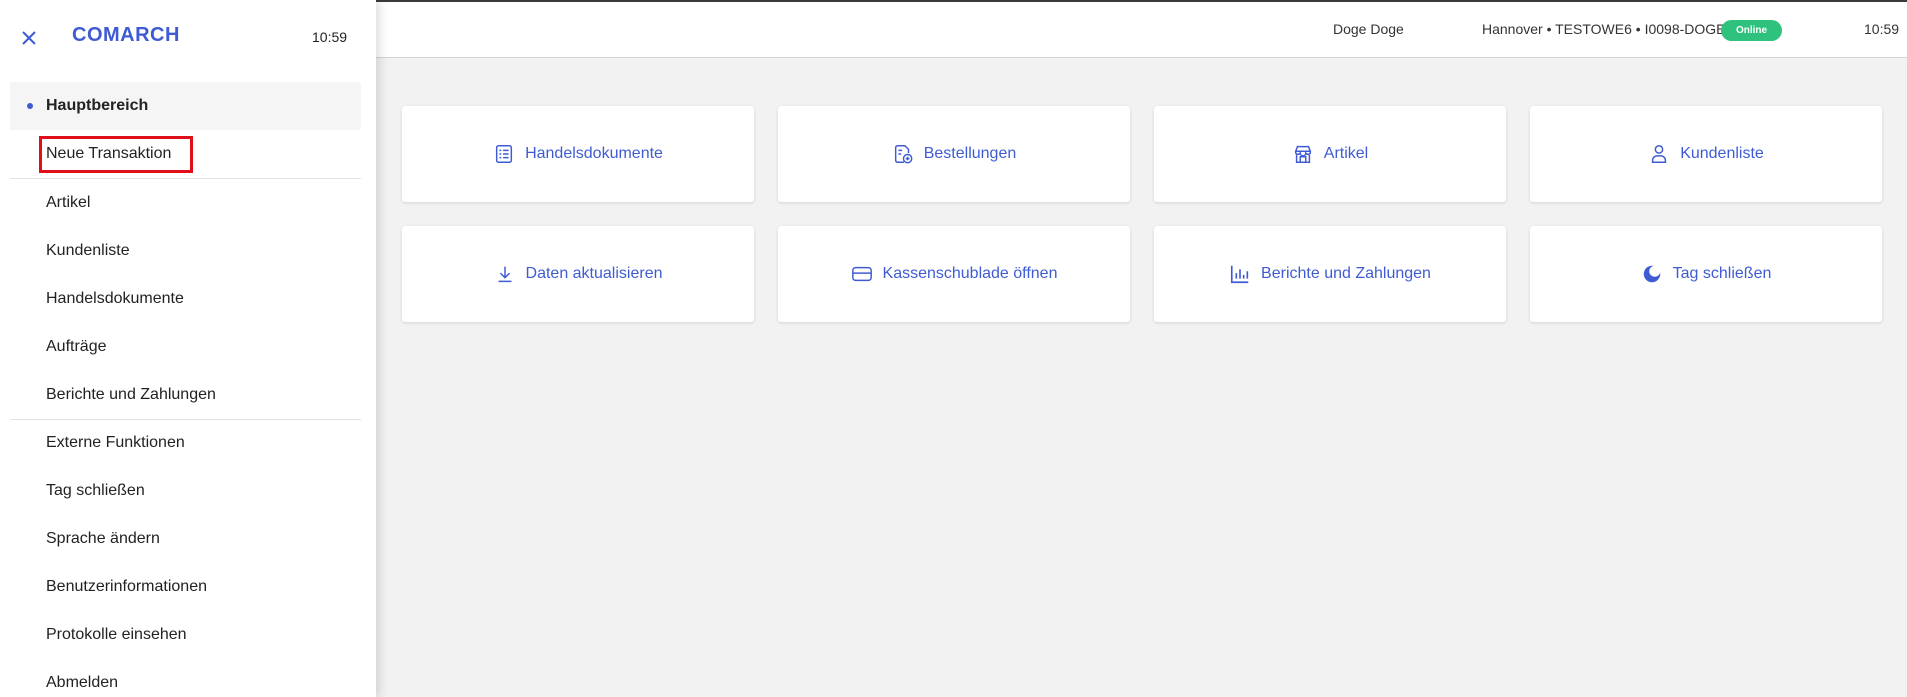  I want to click on moon-icon, so click(1651, 274).